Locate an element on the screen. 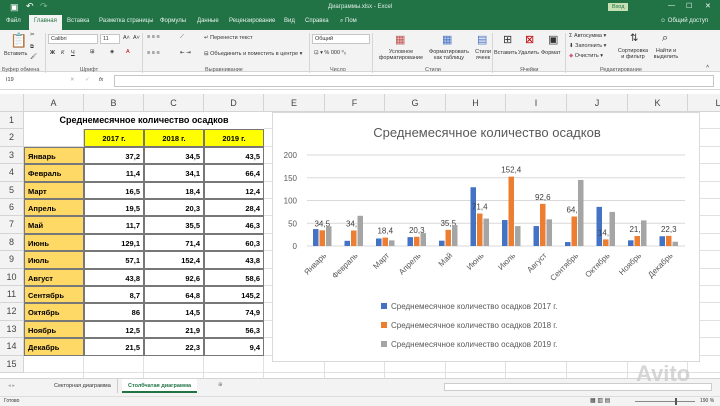 Image resolution: width=720 pixels, height=406 pixels. tab-file: Файл is located at coordinates (13, 21).